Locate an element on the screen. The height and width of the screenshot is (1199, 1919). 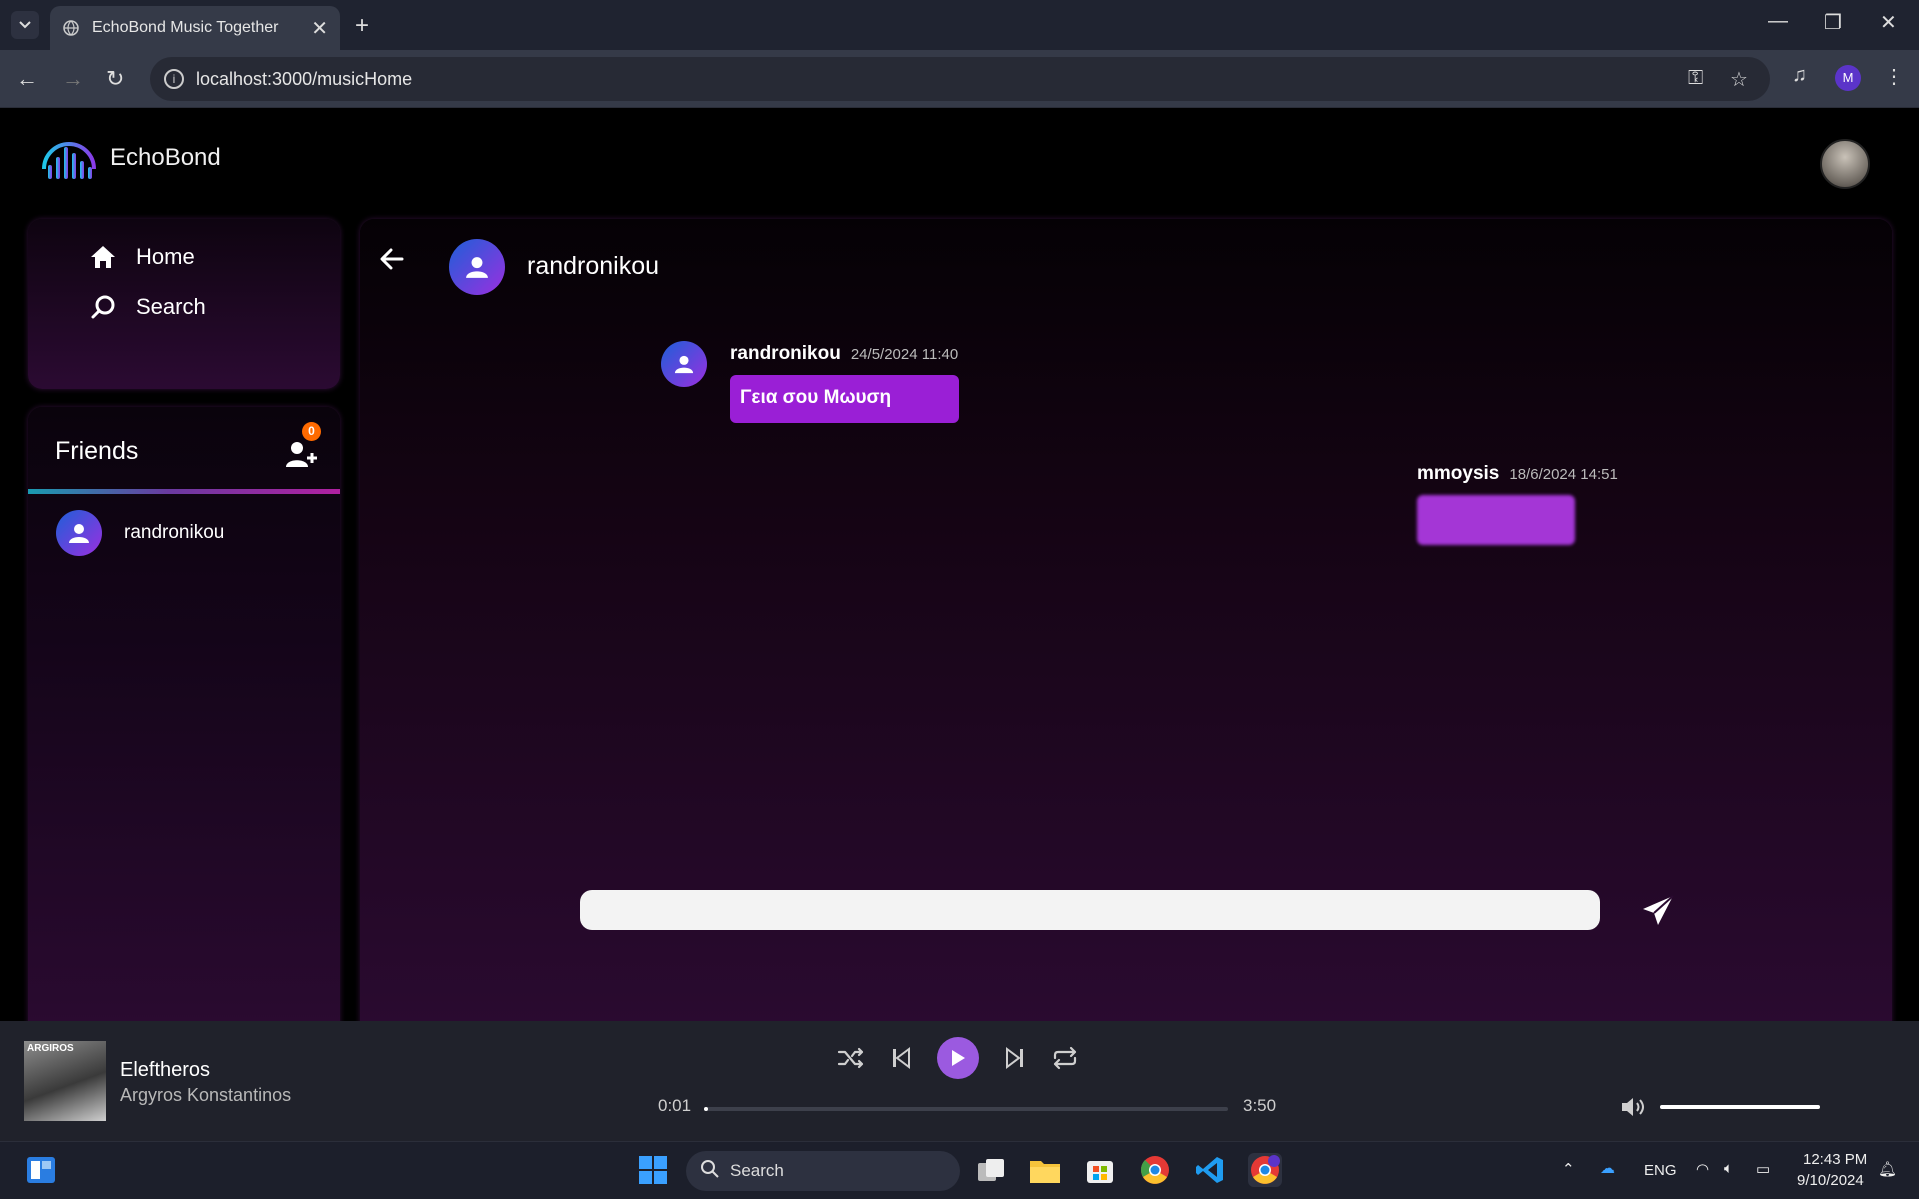
home-icon is located at coordinates (103, 257).